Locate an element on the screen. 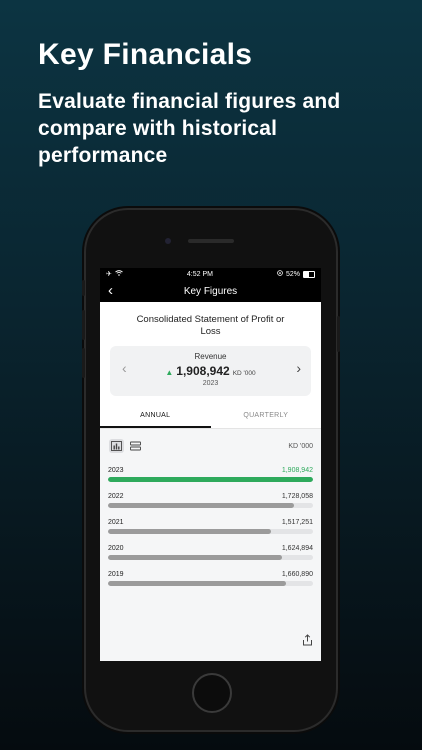  period-tabs: ANNUAL QUARTERLY is located at coordinates (210, 417).